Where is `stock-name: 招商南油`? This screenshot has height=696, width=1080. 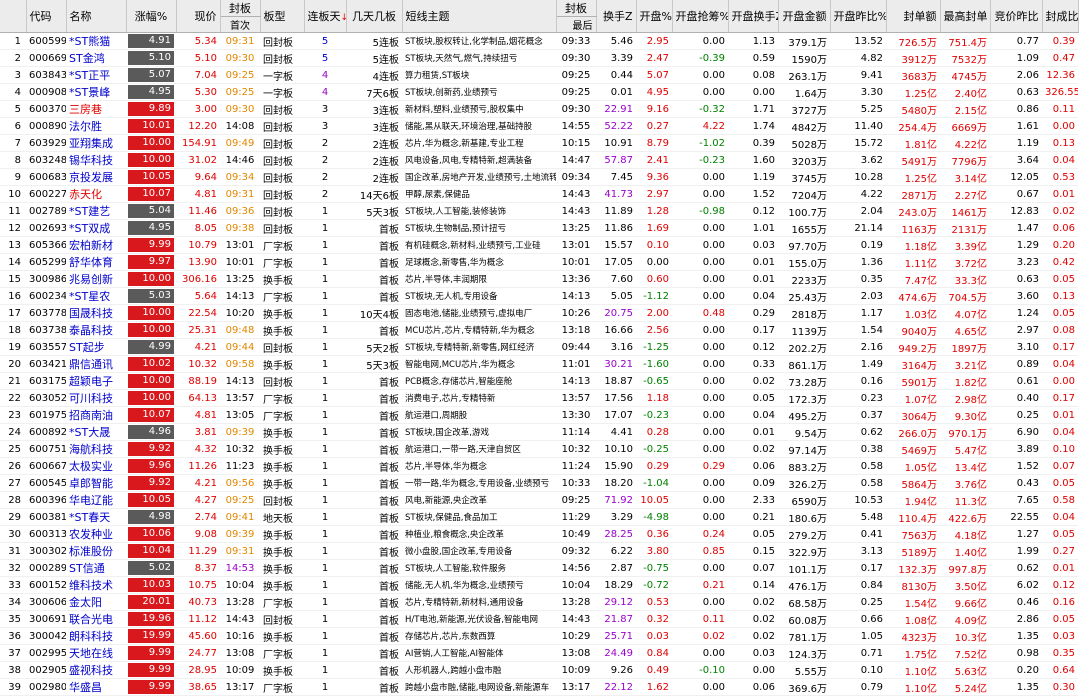 stock-name: 招商南油 is located at coordinates (96, 415).